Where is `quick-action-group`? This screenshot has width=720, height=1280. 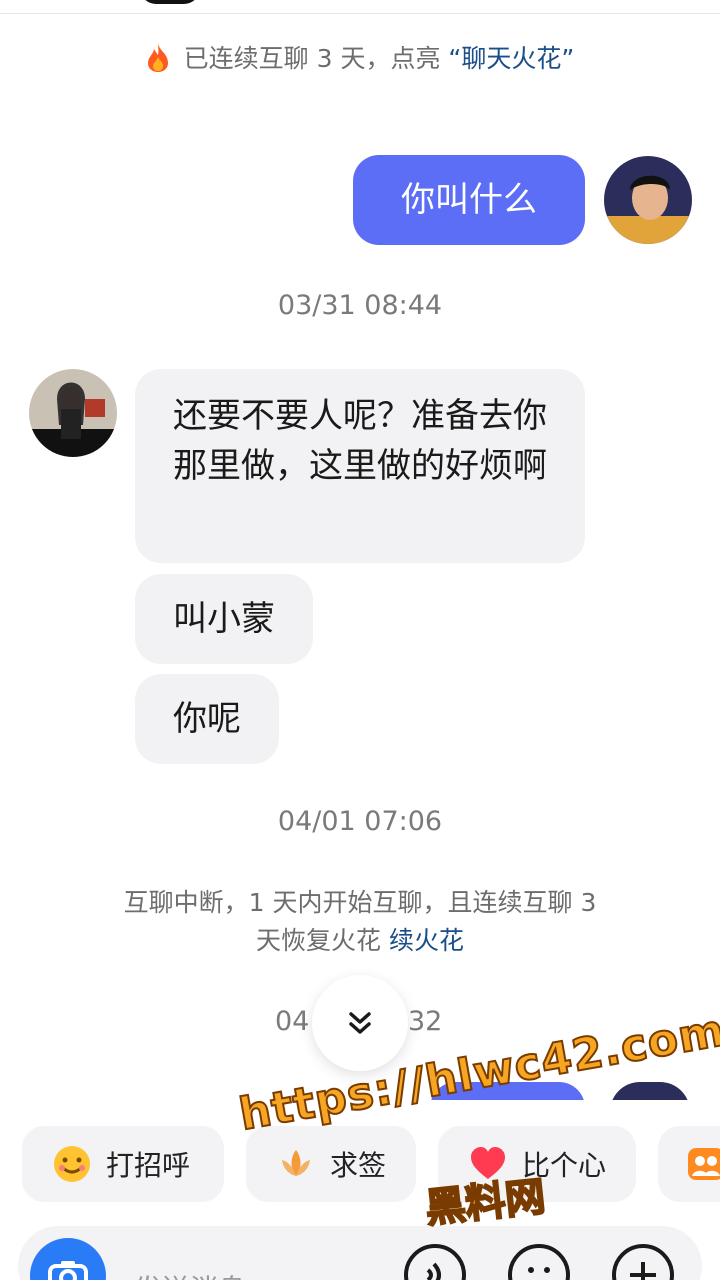
quick-action-group is located at coordinates (689, 1164).